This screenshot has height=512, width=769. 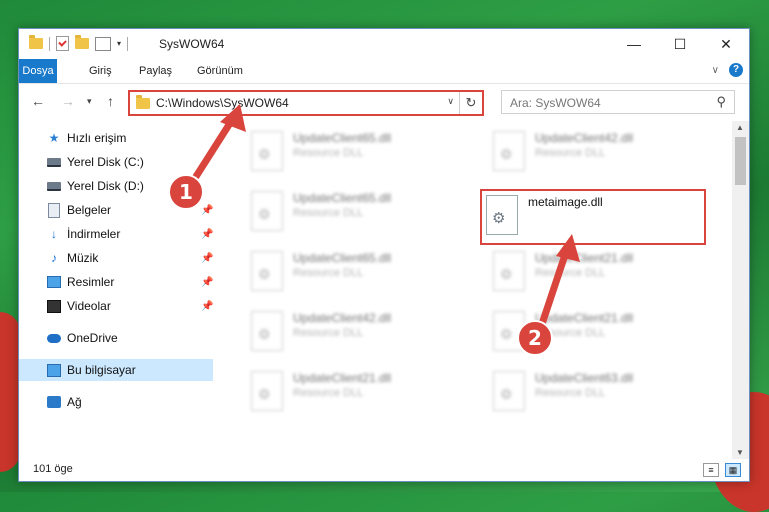 I want to click on maximize-button: ☐, so click(x=680, y=44).